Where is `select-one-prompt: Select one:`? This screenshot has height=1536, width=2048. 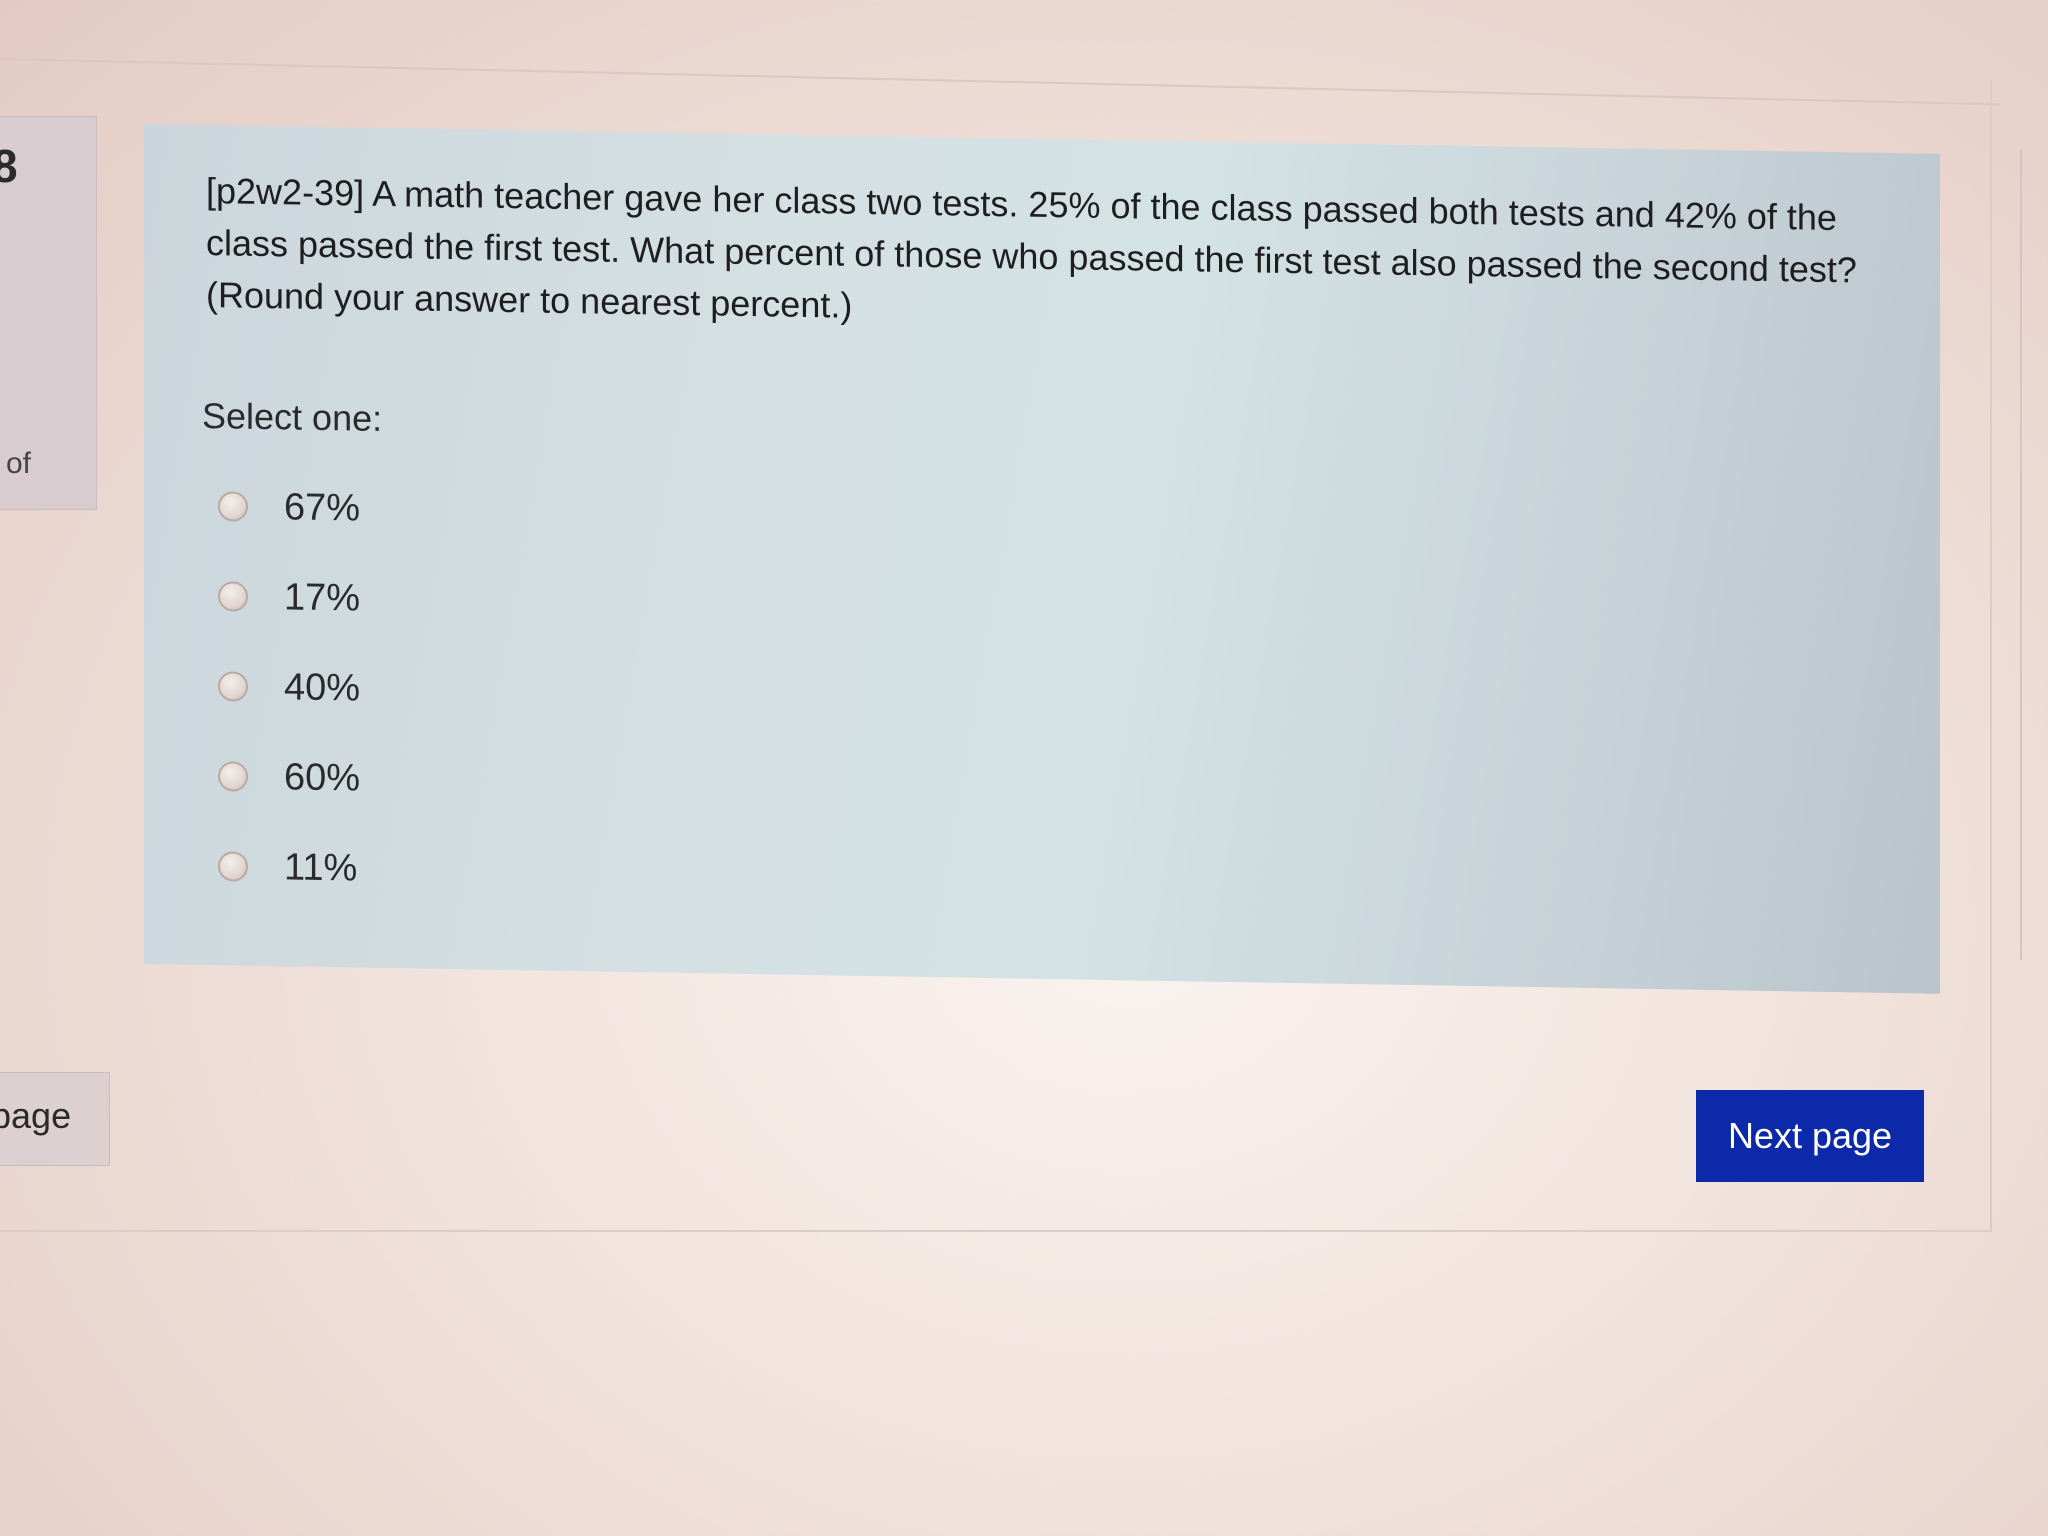
select-one-prompt: Select one: is located at coordinates (292, 416).